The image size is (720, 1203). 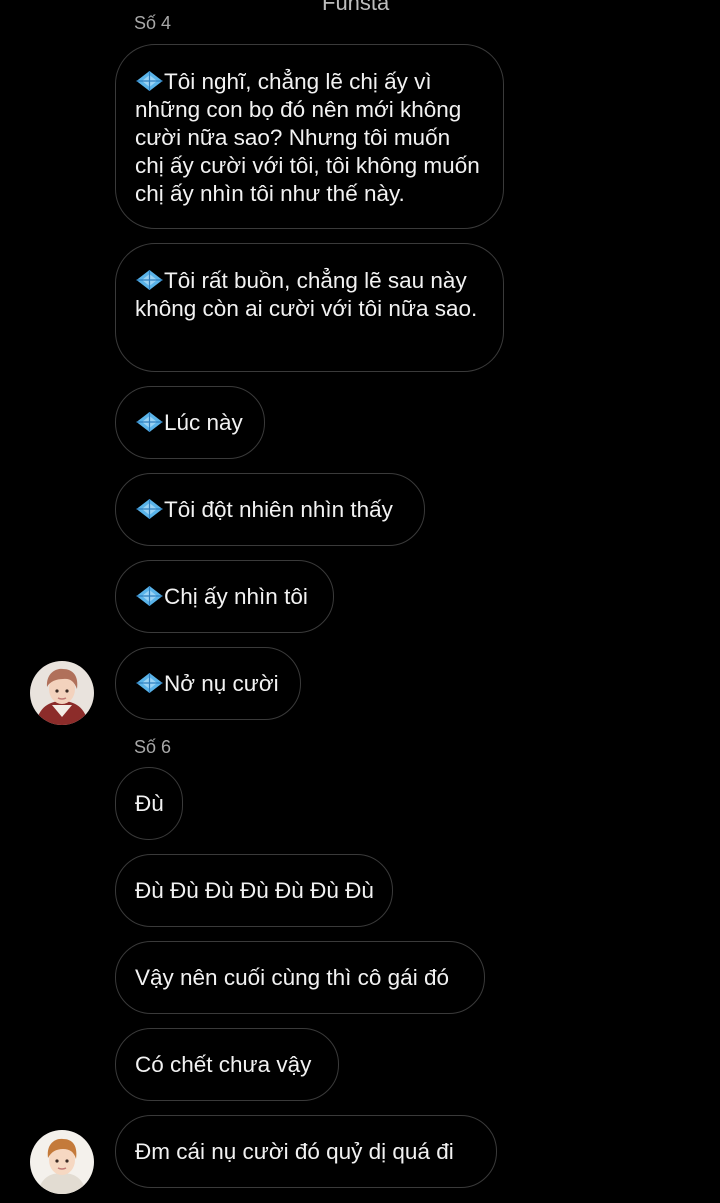 I want to click on message-text: Đù, so click(x=149, y=803).